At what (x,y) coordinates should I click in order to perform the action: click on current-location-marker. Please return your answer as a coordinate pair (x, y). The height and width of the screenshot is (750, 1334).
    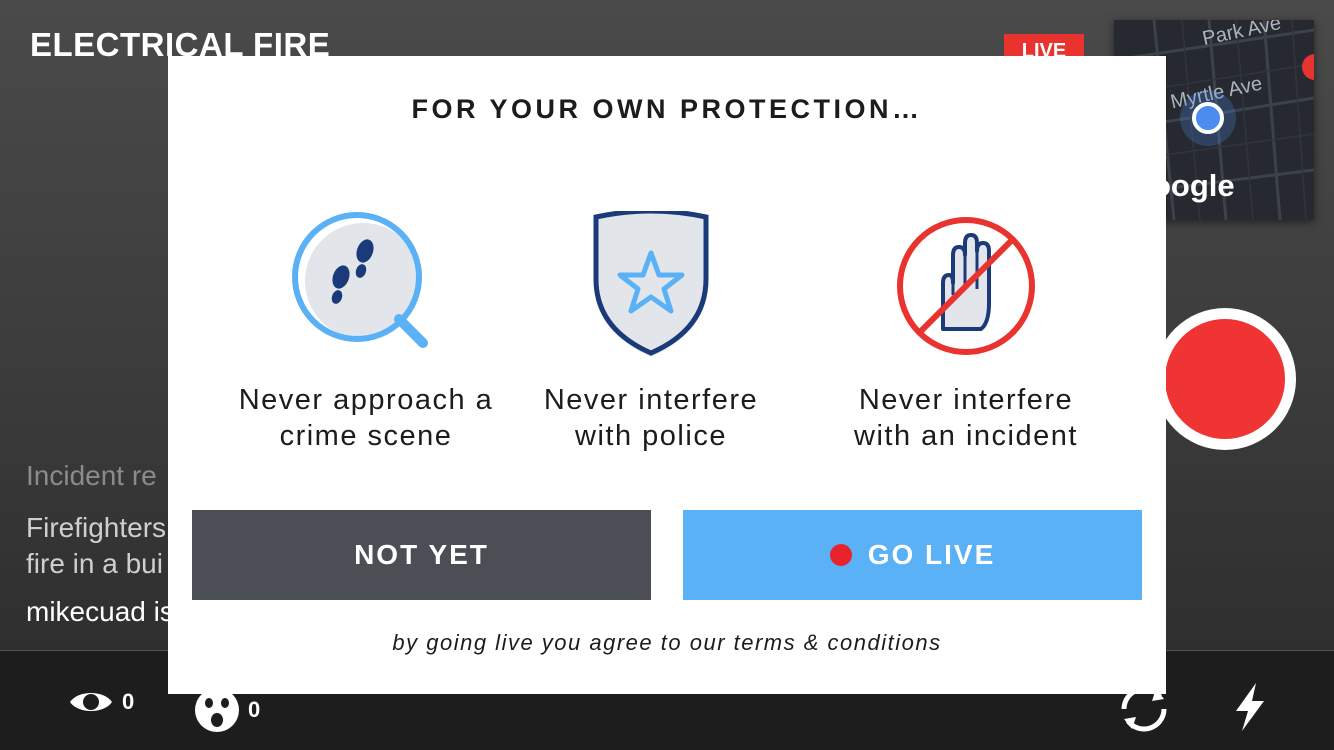
    Looking at the image, I should click on (1208, 118).